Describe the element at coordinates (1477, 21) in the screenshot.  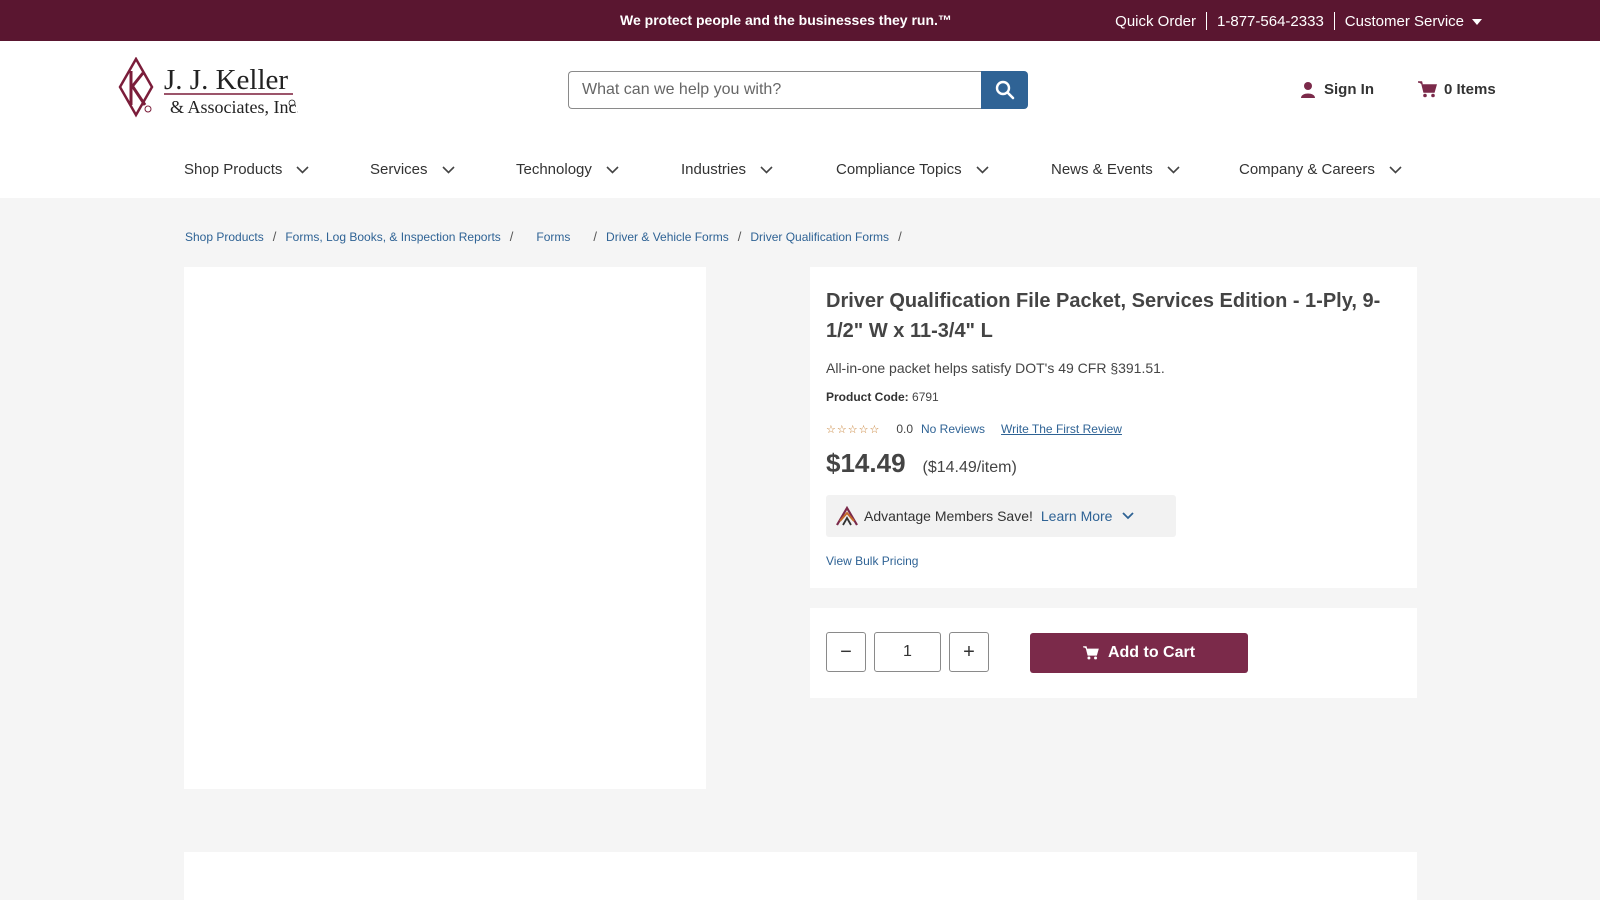
I see `caret-down-icon` at that location.